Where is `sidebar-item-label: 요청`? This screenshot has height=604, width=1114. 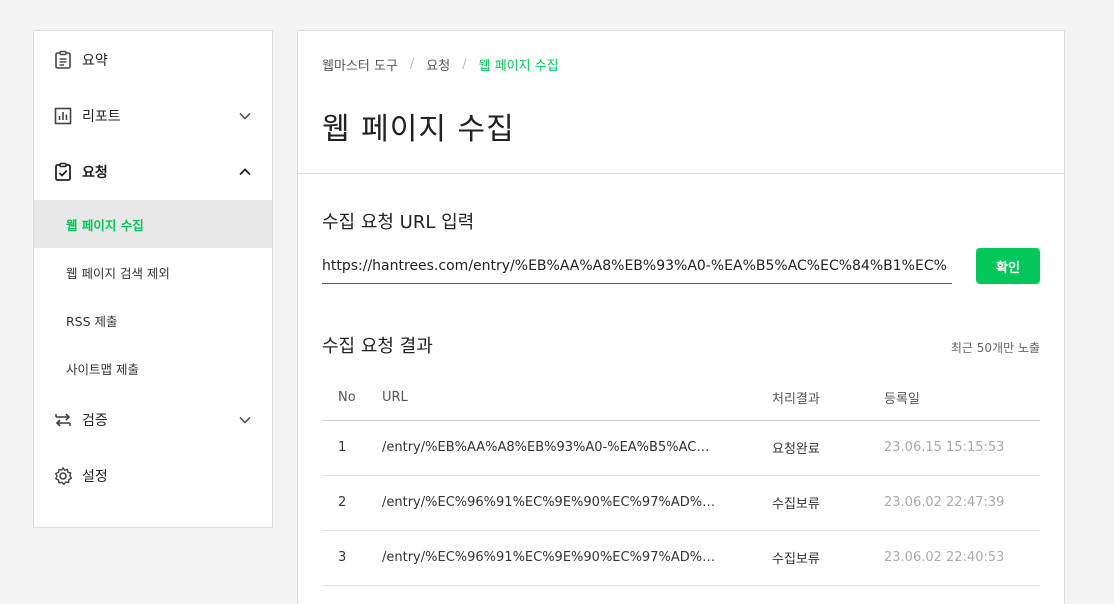
sidebar-item-label: 요청 is located at coordinates (95, 173).